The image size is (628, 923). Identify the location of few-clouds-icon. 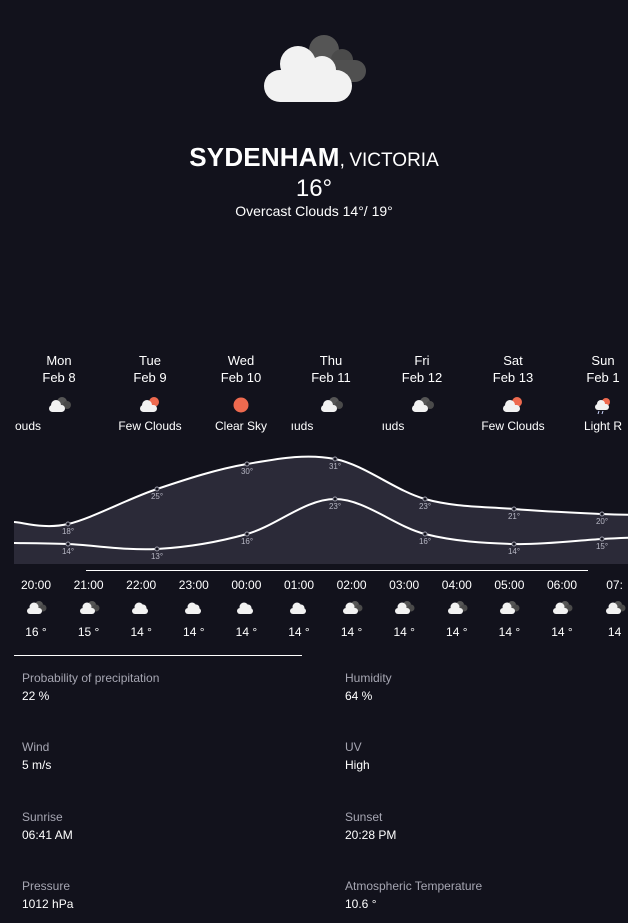
(149, 404).